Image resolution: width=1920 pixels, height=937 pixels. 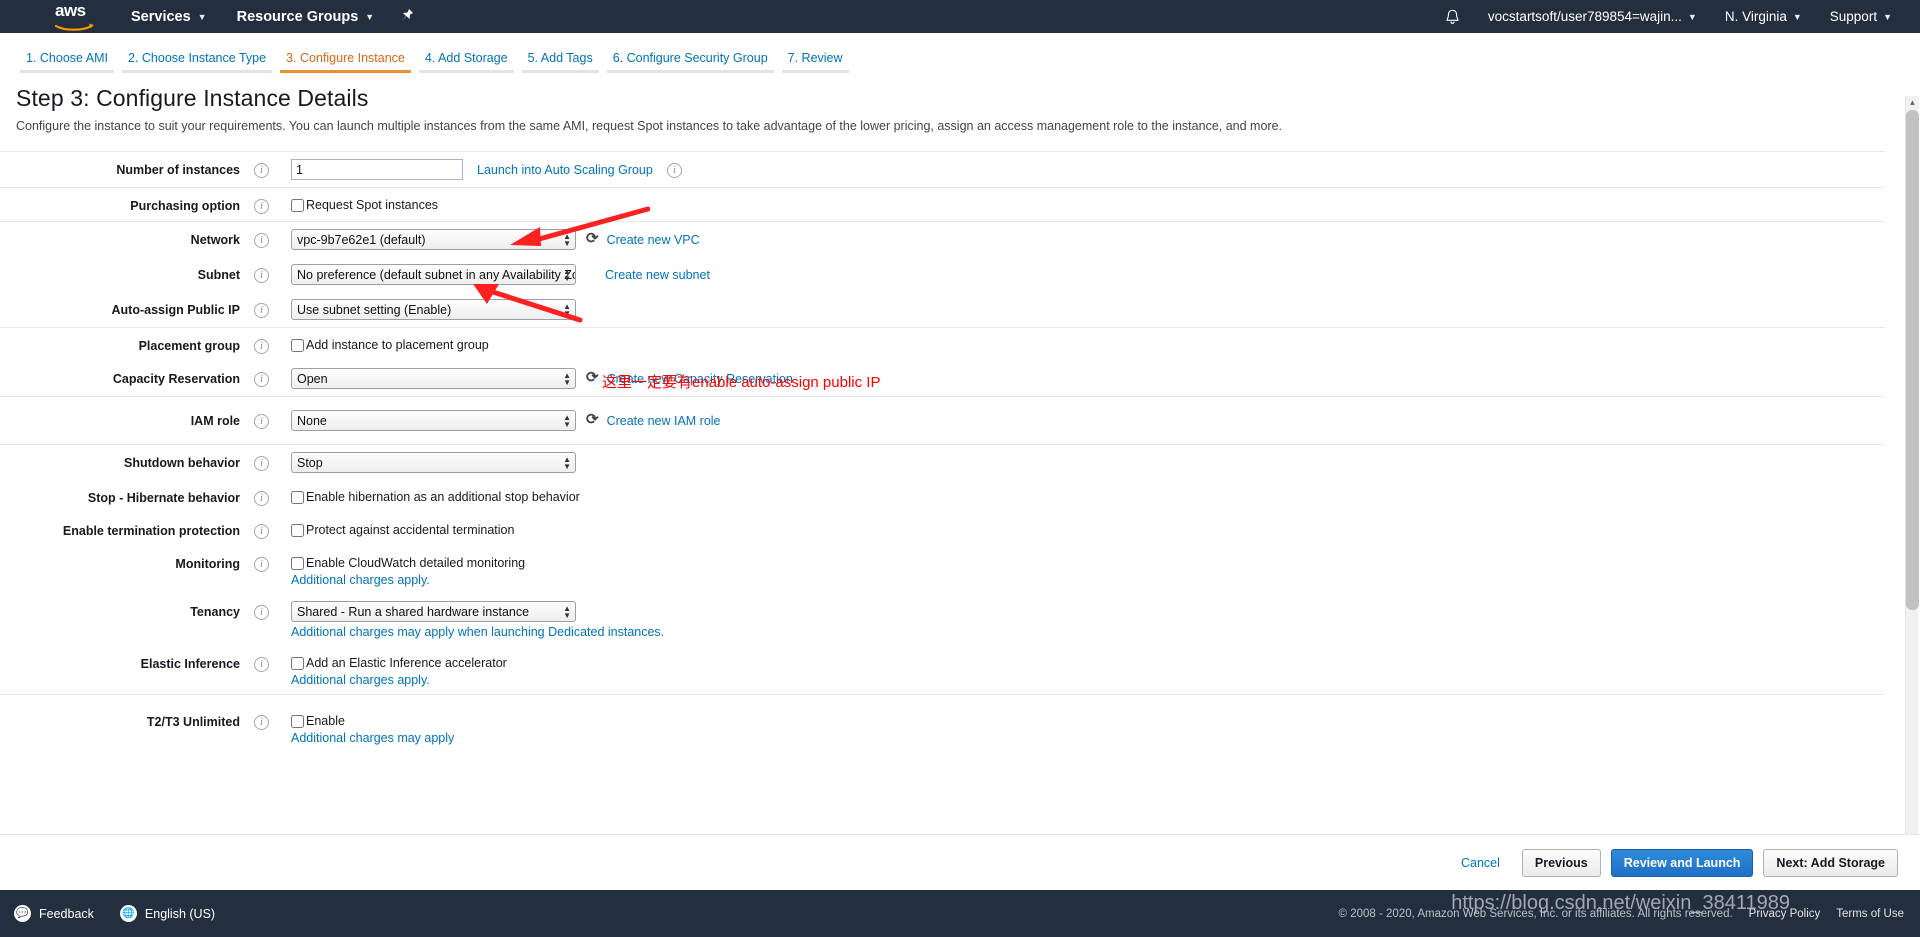 What do you see at coordinates (77, 16) in the screenshot?
I see `aws-logo: aws` at bounding box center [77, 16].